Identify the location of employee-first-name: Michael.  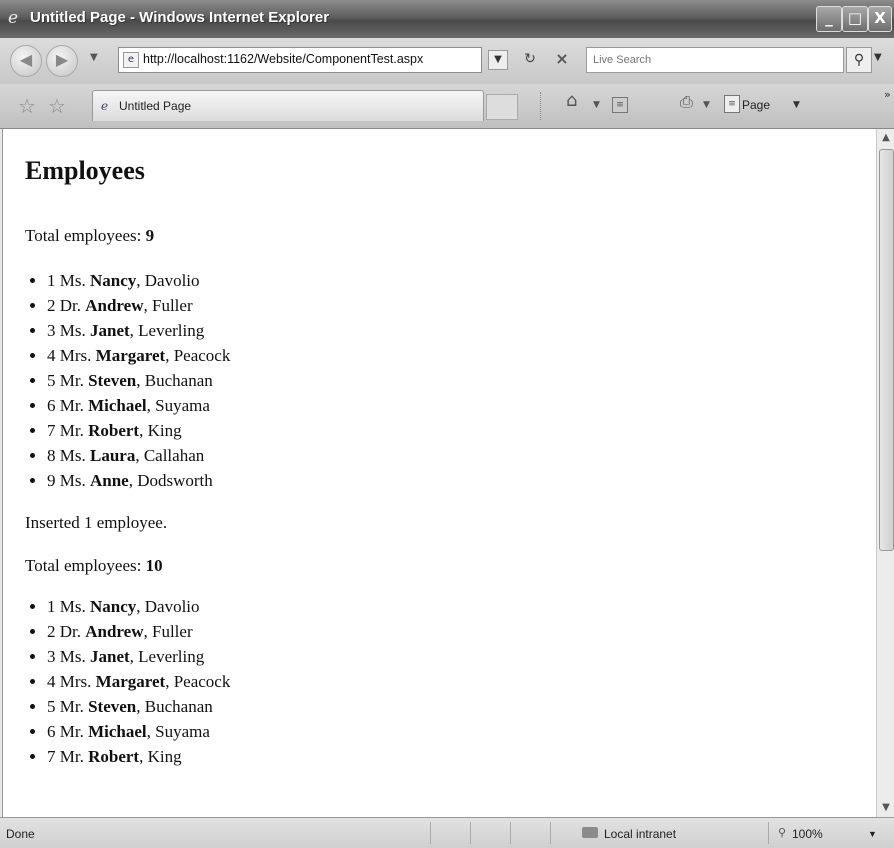
(117, 405).